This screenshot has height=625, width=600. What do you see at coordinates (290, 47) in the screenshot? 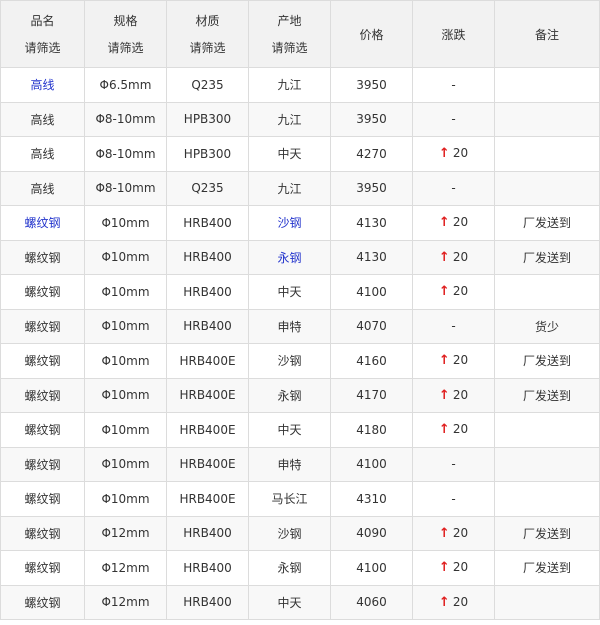
I see `col-origin-filter: 请筛选` at bounding box center [290, 47].